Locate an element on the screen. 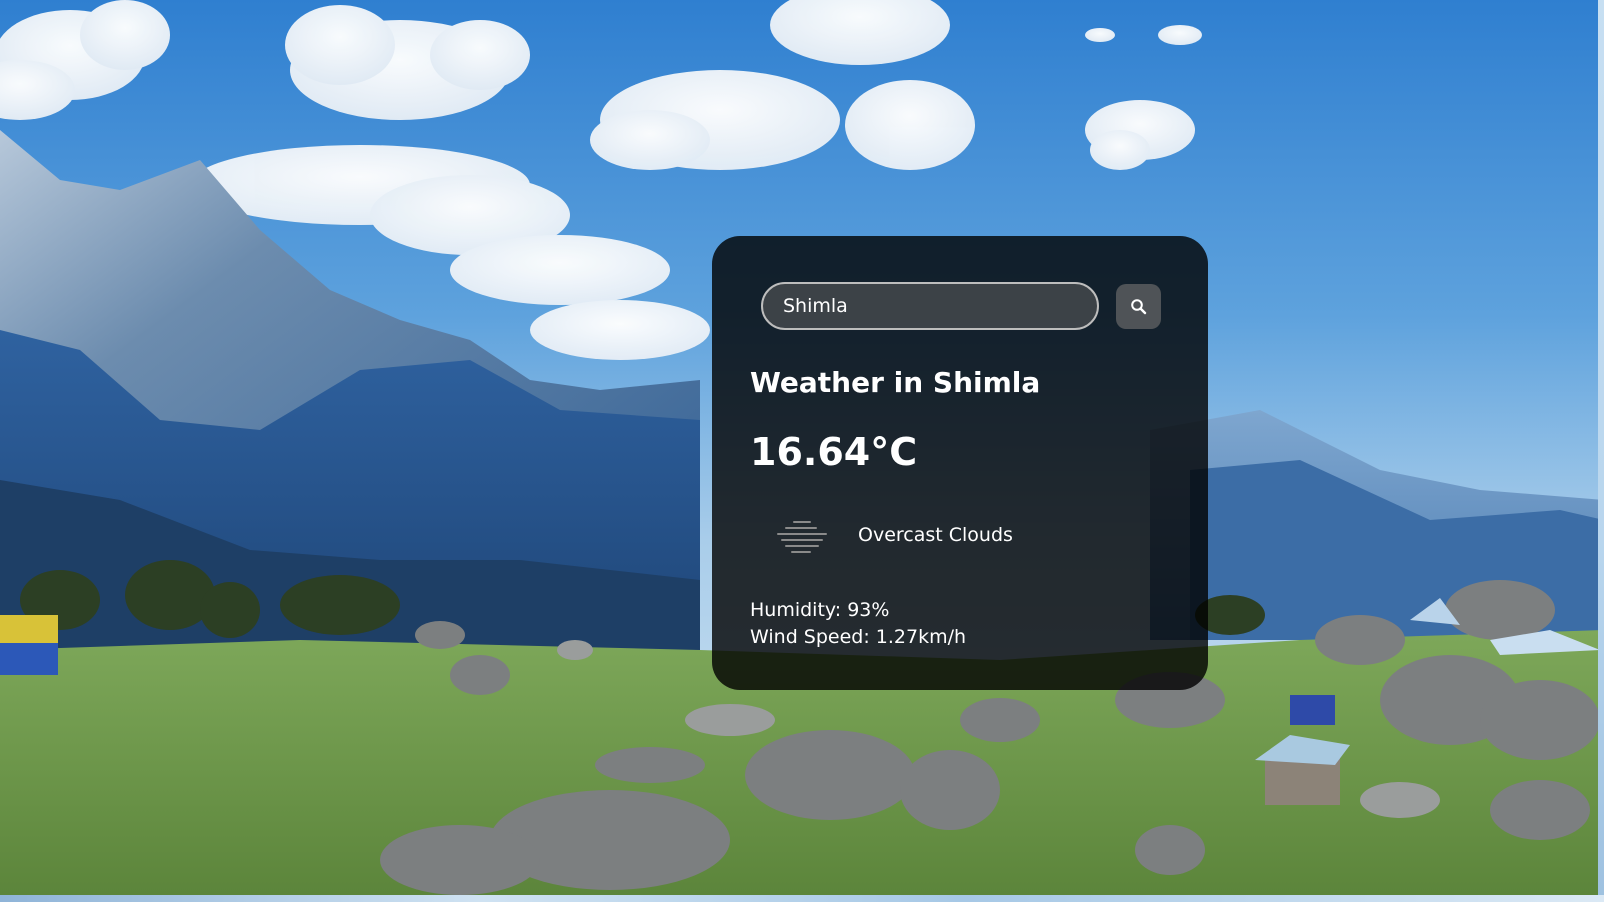 This screenshot has width=1604, height=902. condition-row: Overcast Clouds is located at coordinates (960, 536).